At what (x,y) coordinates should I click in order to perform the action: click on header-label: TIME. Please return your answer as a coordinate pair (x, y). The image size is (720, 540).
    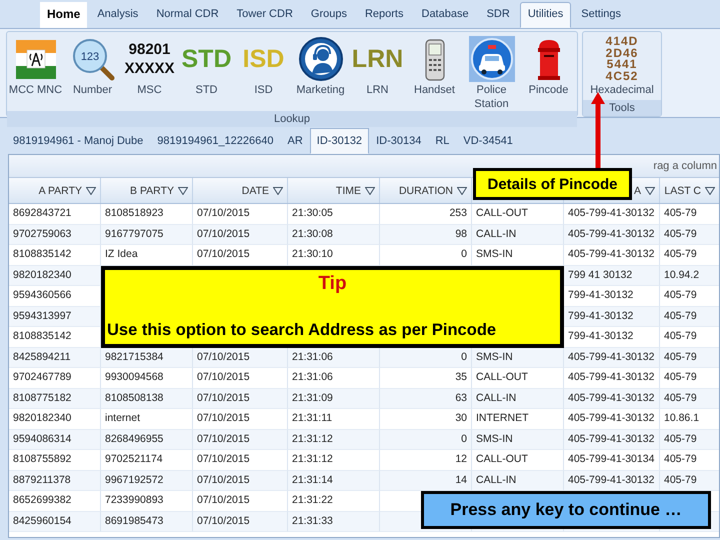
    Looking at the image, I should click on (348, 190).